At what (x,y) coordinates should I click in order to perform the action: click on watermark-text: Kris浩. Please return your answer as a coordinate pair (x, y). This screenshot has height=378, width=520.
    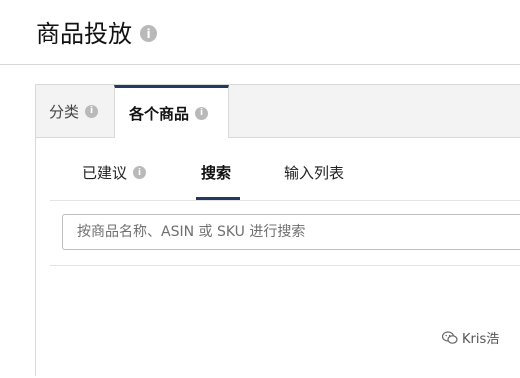
    Looking at the image, I should click on (481, 339).